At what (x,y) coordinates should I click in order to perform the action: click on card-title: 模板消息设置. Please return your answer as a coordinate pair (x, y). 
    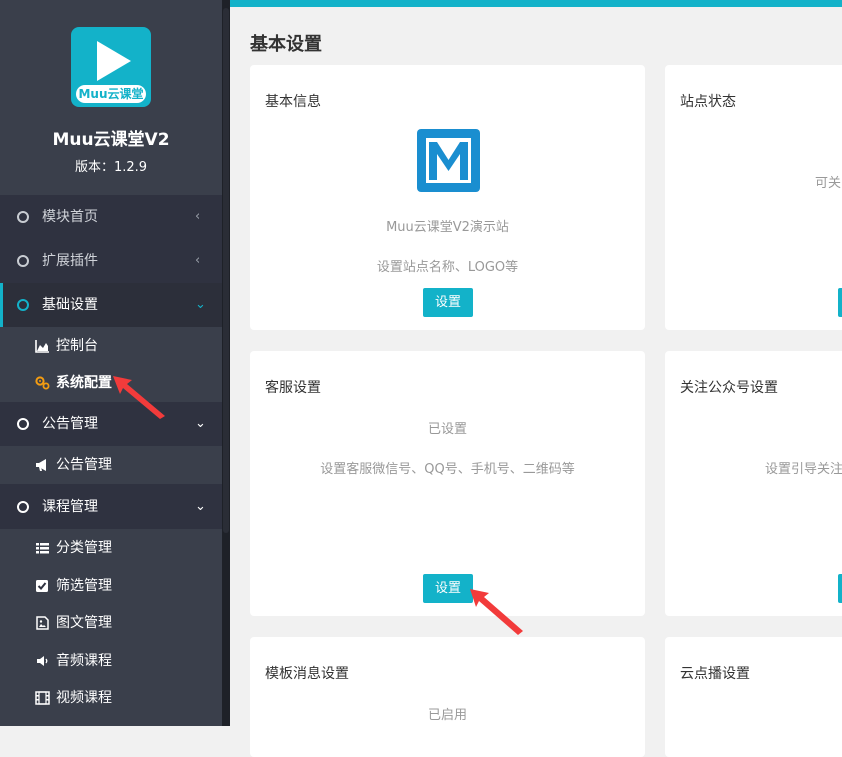
    Looking at the image, I should click on (307, 674).